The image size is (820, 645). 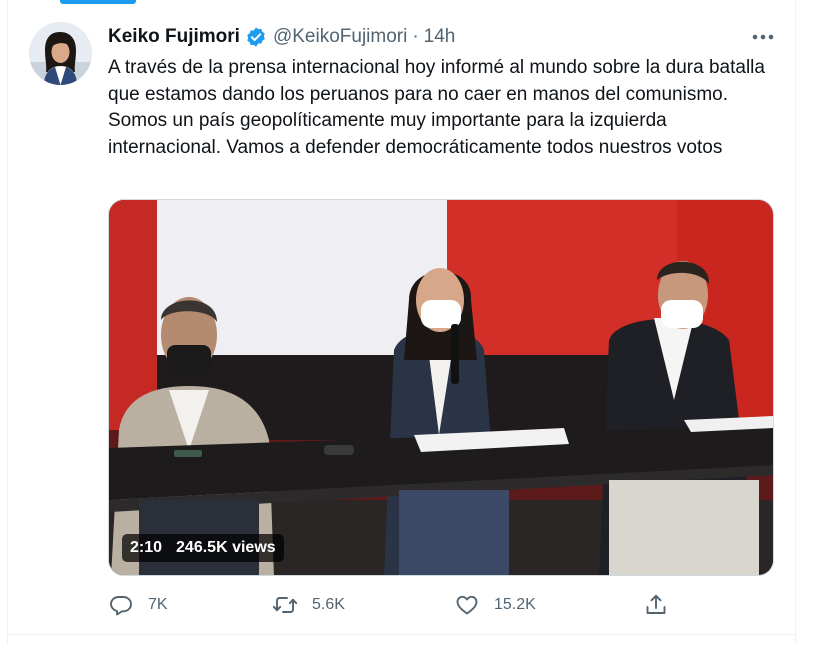 I want to click on more-icon, so click(x=763, y=37).